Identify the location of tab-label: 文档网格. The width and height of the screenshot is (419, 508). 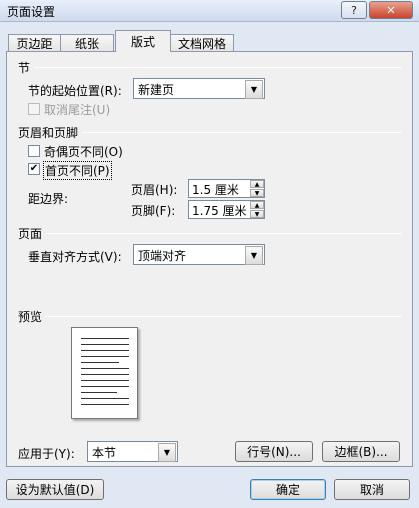
(201, 44).